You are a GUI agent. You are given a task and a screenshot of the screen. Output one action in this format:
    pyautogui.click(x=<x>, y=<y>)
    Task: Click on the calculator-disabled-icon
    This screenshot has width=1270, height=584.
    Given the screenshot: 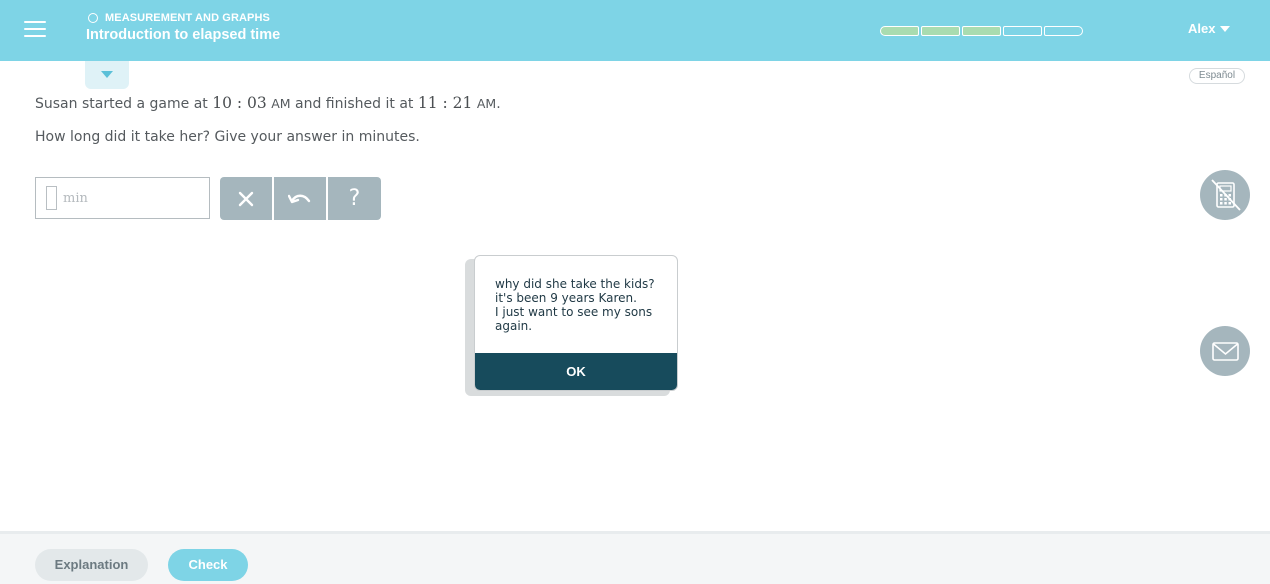 What is the action you would take?
    pyautogui.click(x=1226, y=195)
    